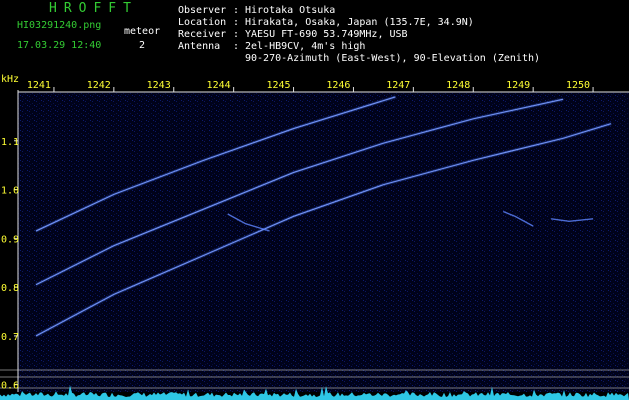 The width and height of the screenshot is (629, 400). Describe the element at coordinates (398, 85) in the screenshot. I see `x-tick-label: 1247` at that location.